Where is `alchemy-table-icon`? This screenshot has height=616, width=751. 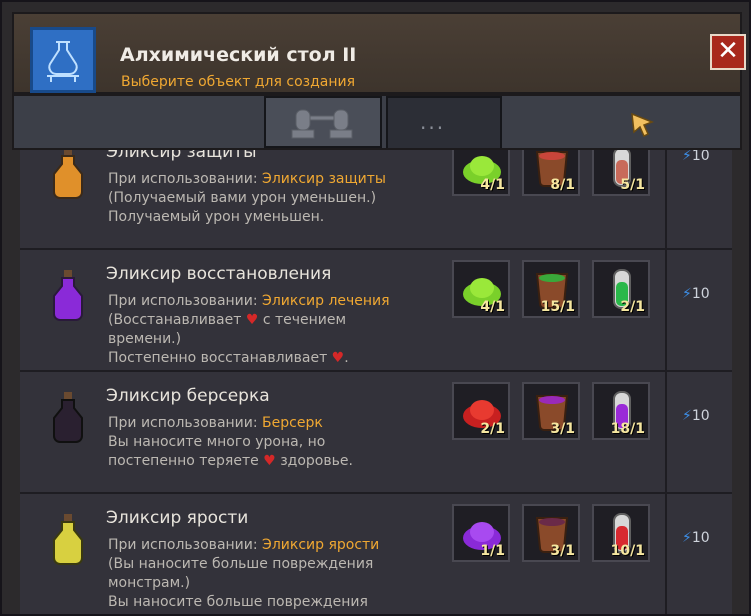 alchemy-table-icon is located at coordinates (63, 60).